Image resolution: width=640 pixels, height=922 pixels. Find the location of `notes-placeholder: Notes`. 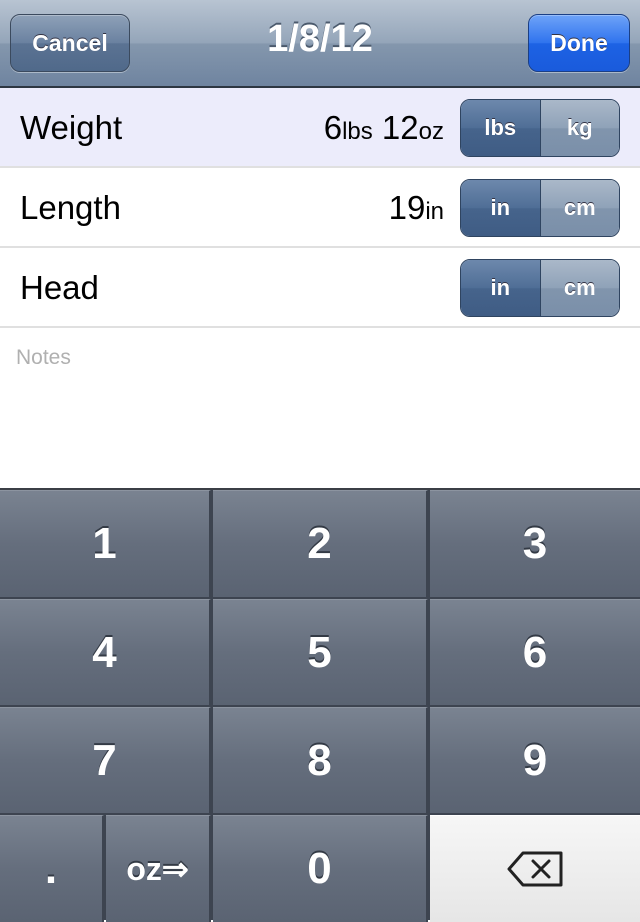

notes-placeholder: Notes is located at coordinates (43, 357).